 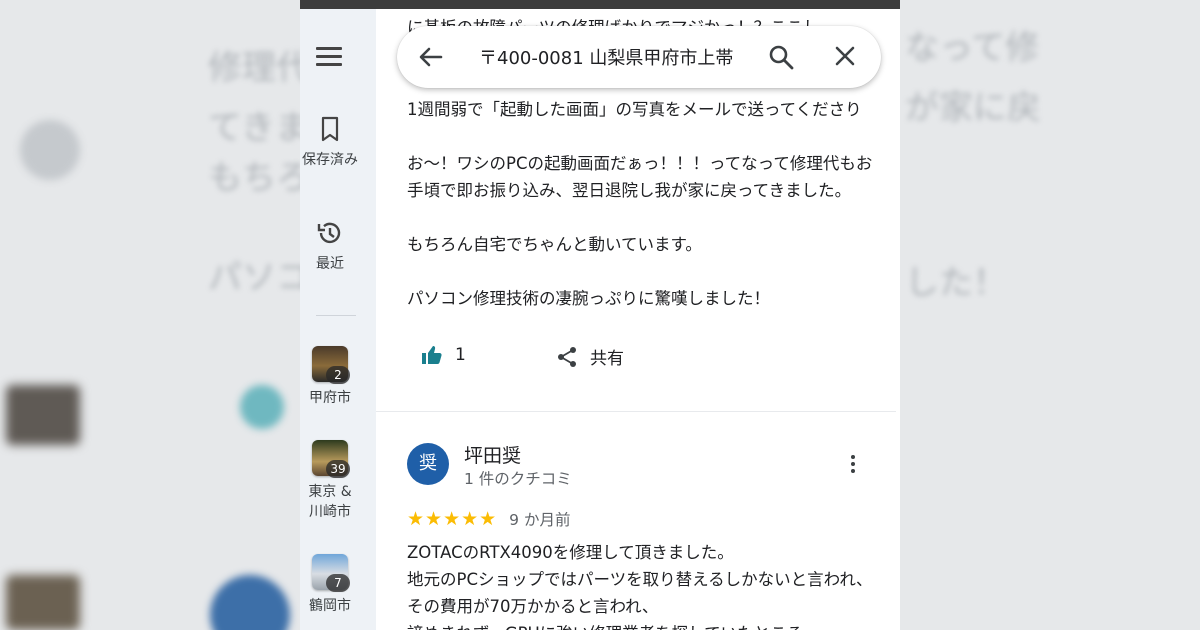 I want to click on review-rating-row: ★★★★★ 9 か月前, so click(x=488, y=519).